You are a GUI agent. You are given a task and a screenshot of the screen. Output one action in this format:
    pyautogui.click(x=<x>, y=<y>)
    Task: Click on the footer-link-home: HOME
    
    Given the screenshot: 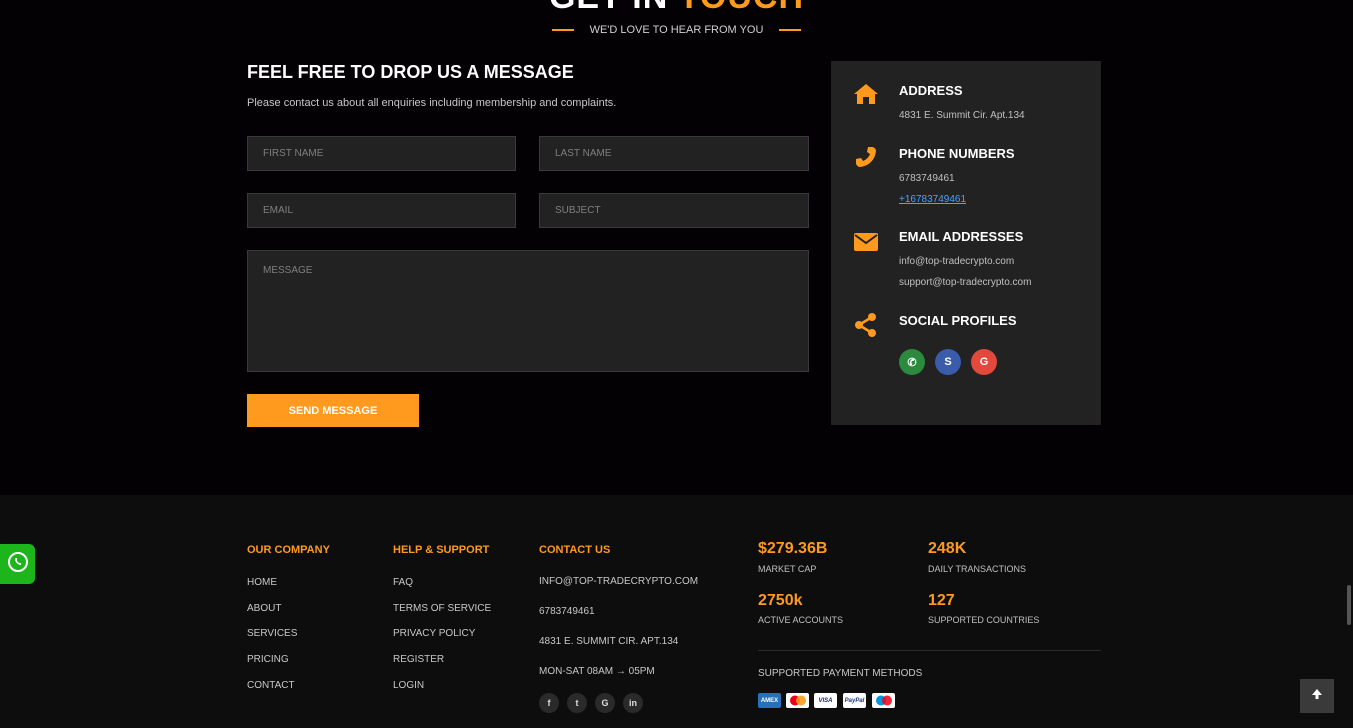 What is the action you would take?
    pyautogui.click(x=262, y=582)
    